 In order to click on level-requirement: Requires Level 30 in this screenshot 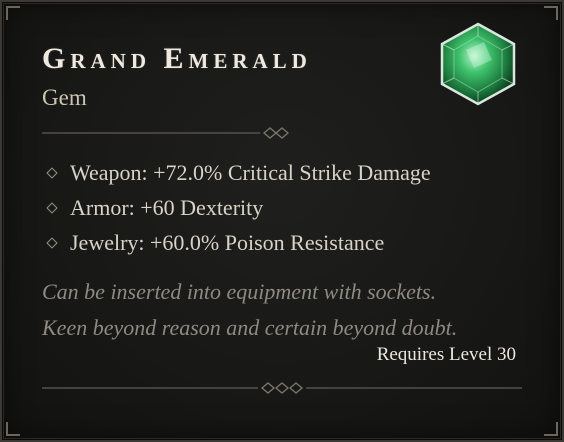, I will do `click(446, 354)`.